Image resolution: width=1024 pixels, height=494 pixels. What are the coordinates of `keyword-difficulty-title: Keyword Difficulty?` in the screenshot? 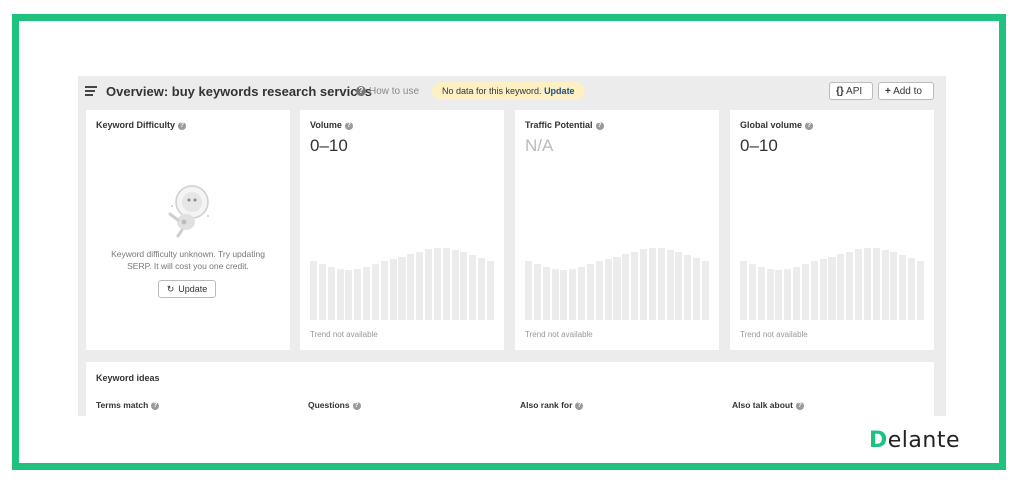 It's located at (141, 125).